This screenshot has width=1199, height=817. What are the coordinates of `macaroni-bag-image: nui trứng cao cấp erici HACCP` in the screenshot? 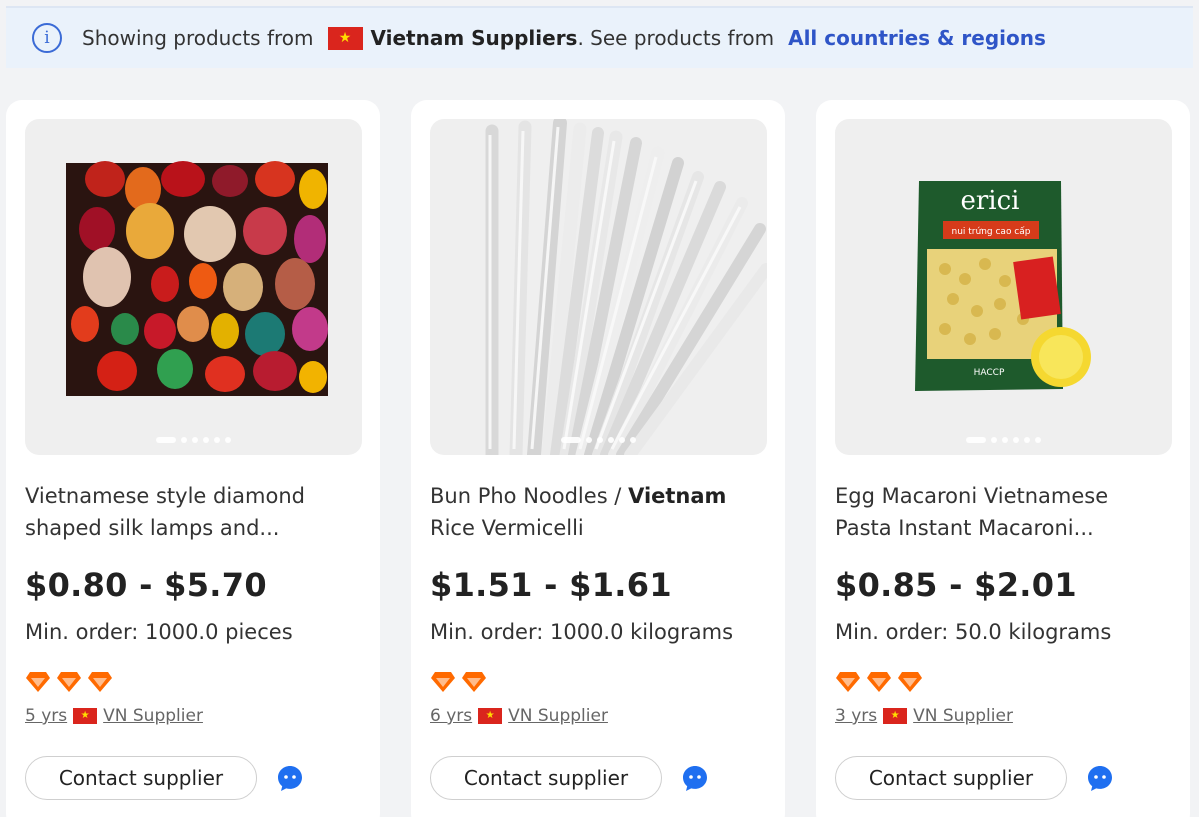 It's located at (1003, 286).